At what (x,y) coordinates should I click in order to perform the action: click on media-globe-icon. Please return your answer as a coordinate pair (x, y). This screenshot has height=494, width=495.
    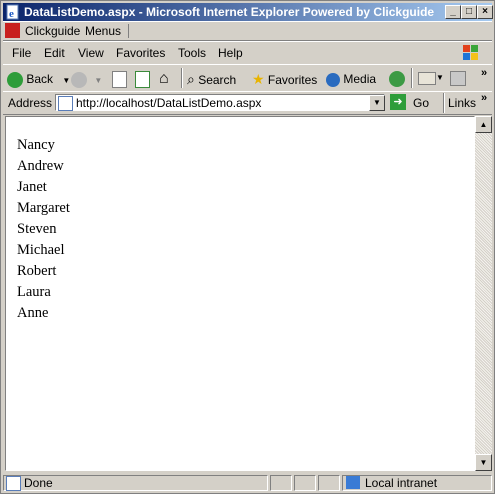
    Looking at the image, I should click on (333, 79).